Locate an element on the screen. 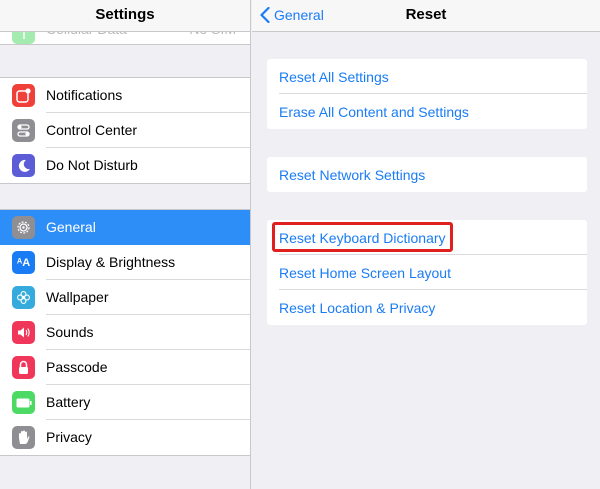 The height and width of the screenshot is (489, 600). erase-all-content-button: Erase All Content and Settings is located at coordinates (374, 112).